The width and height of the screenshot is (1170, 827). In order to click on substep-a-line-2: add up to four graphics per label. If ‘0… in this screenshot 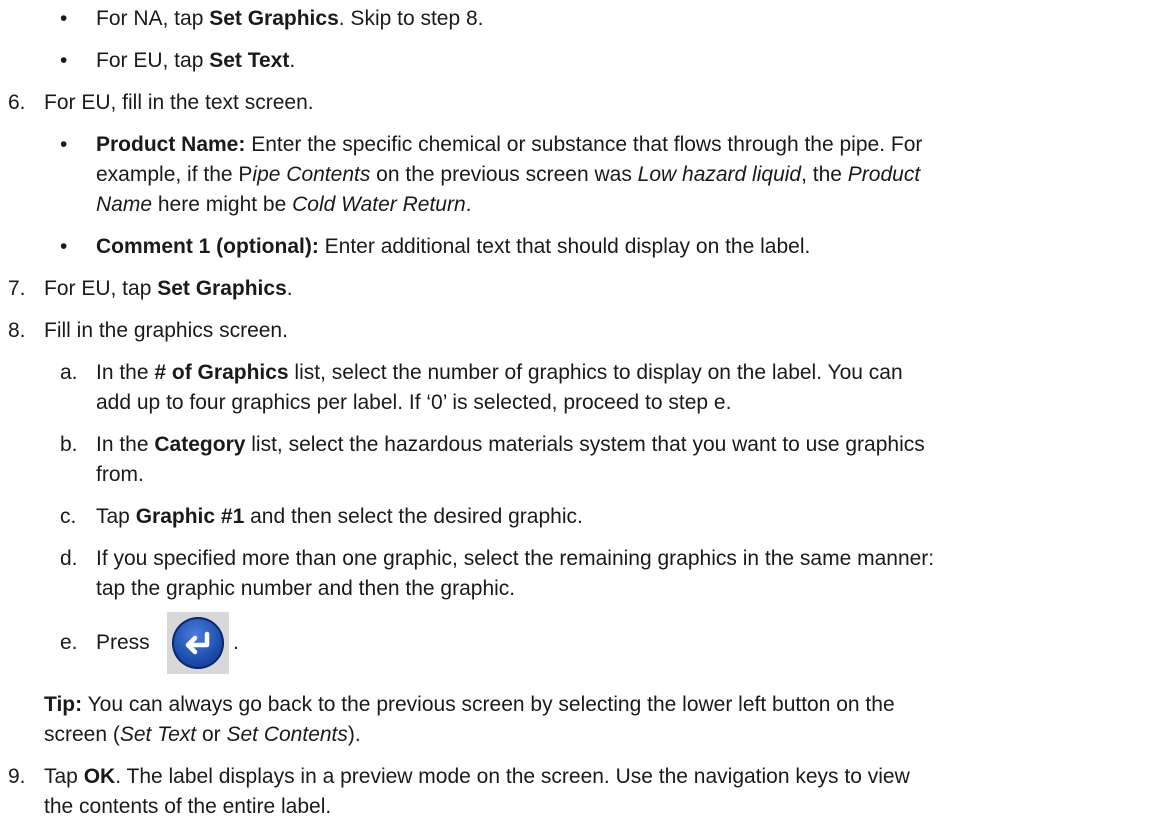, I will do `click(414, 402)`.